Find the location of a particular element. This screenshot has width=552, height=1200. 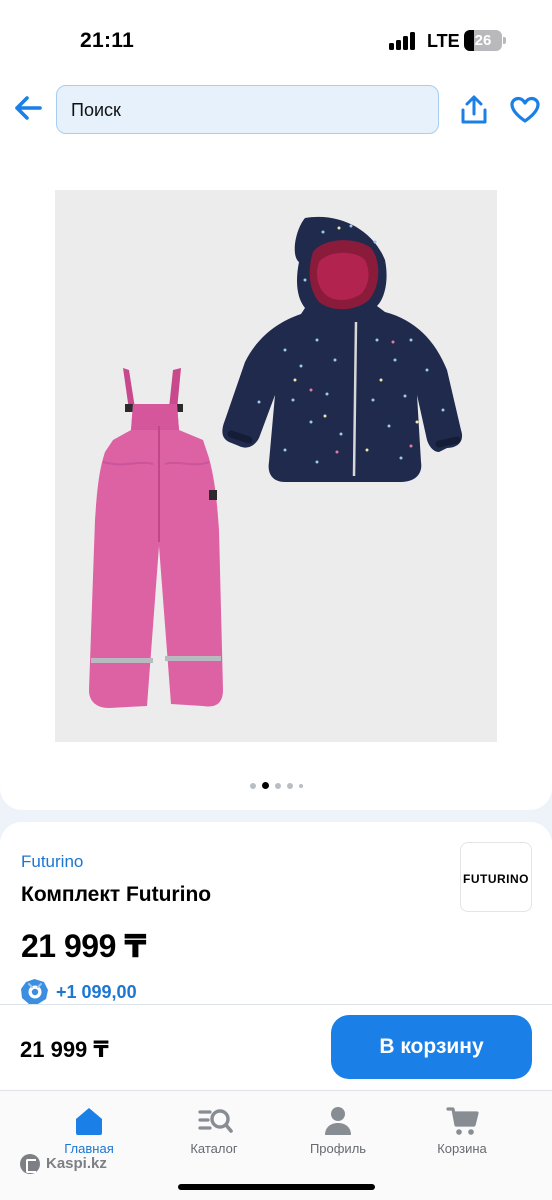

top-navigation: Поиск is located at coordinates (276, 110).